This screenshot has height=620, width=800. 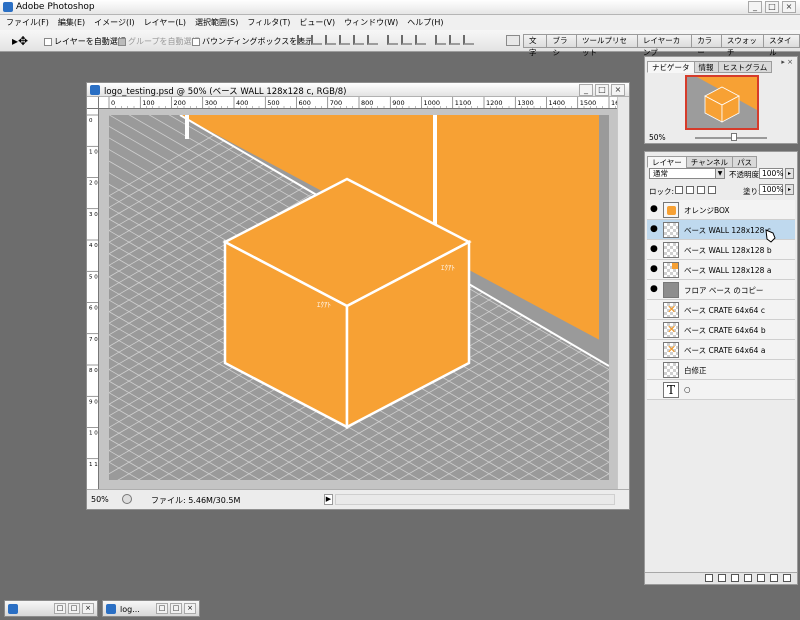 What do you see at coordinates (787, 62) in the screenshot?
I see `panel-close-icon: ▸ ×` at bounding box center [787, 62].